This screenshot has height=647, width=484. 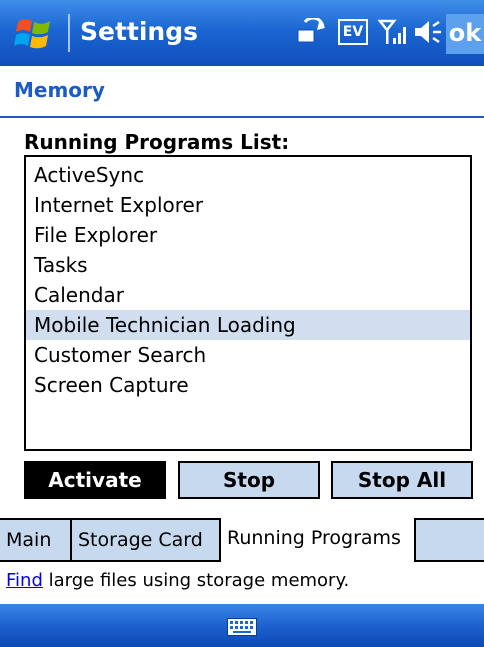 I want to click on list-item: ActiveSync, so click(x=248, y=175).